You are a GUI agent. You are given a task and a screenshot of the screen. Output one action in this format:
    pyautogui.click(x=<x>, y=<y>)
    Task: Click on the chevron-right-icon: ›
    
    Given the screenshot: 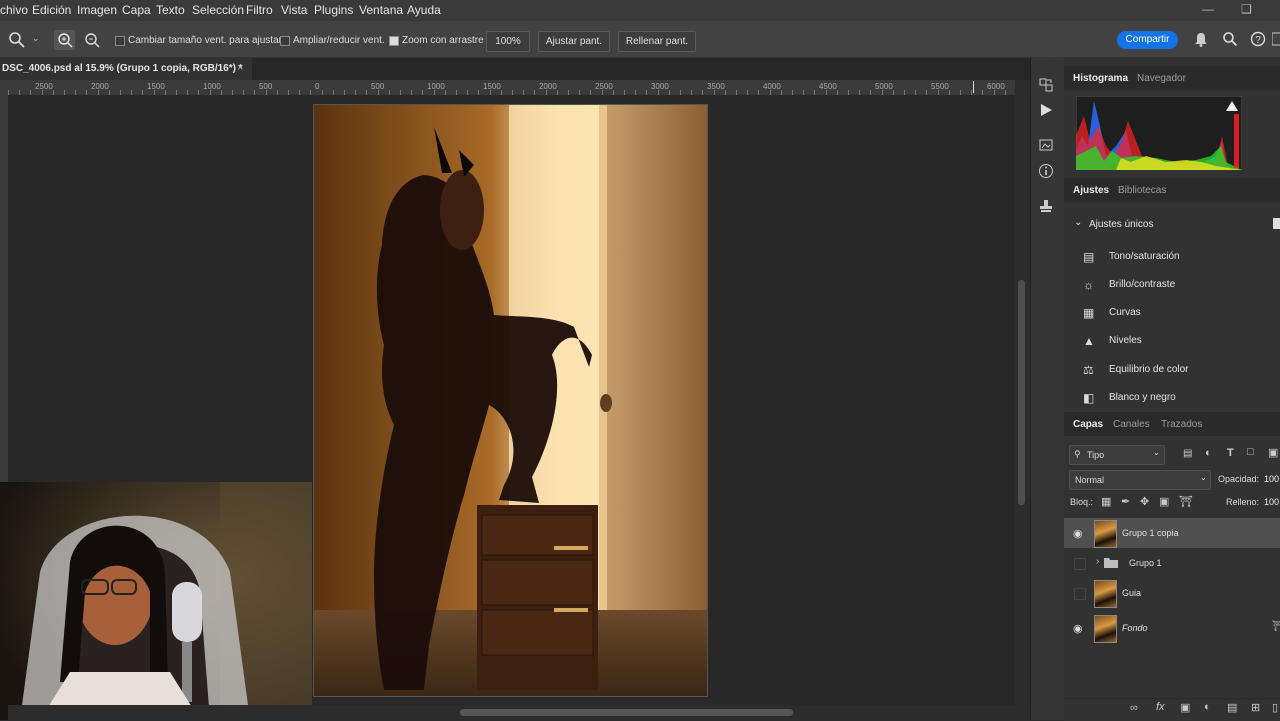 What is the action you would take?
    pyautogui.click(x=1097, y=561)
    